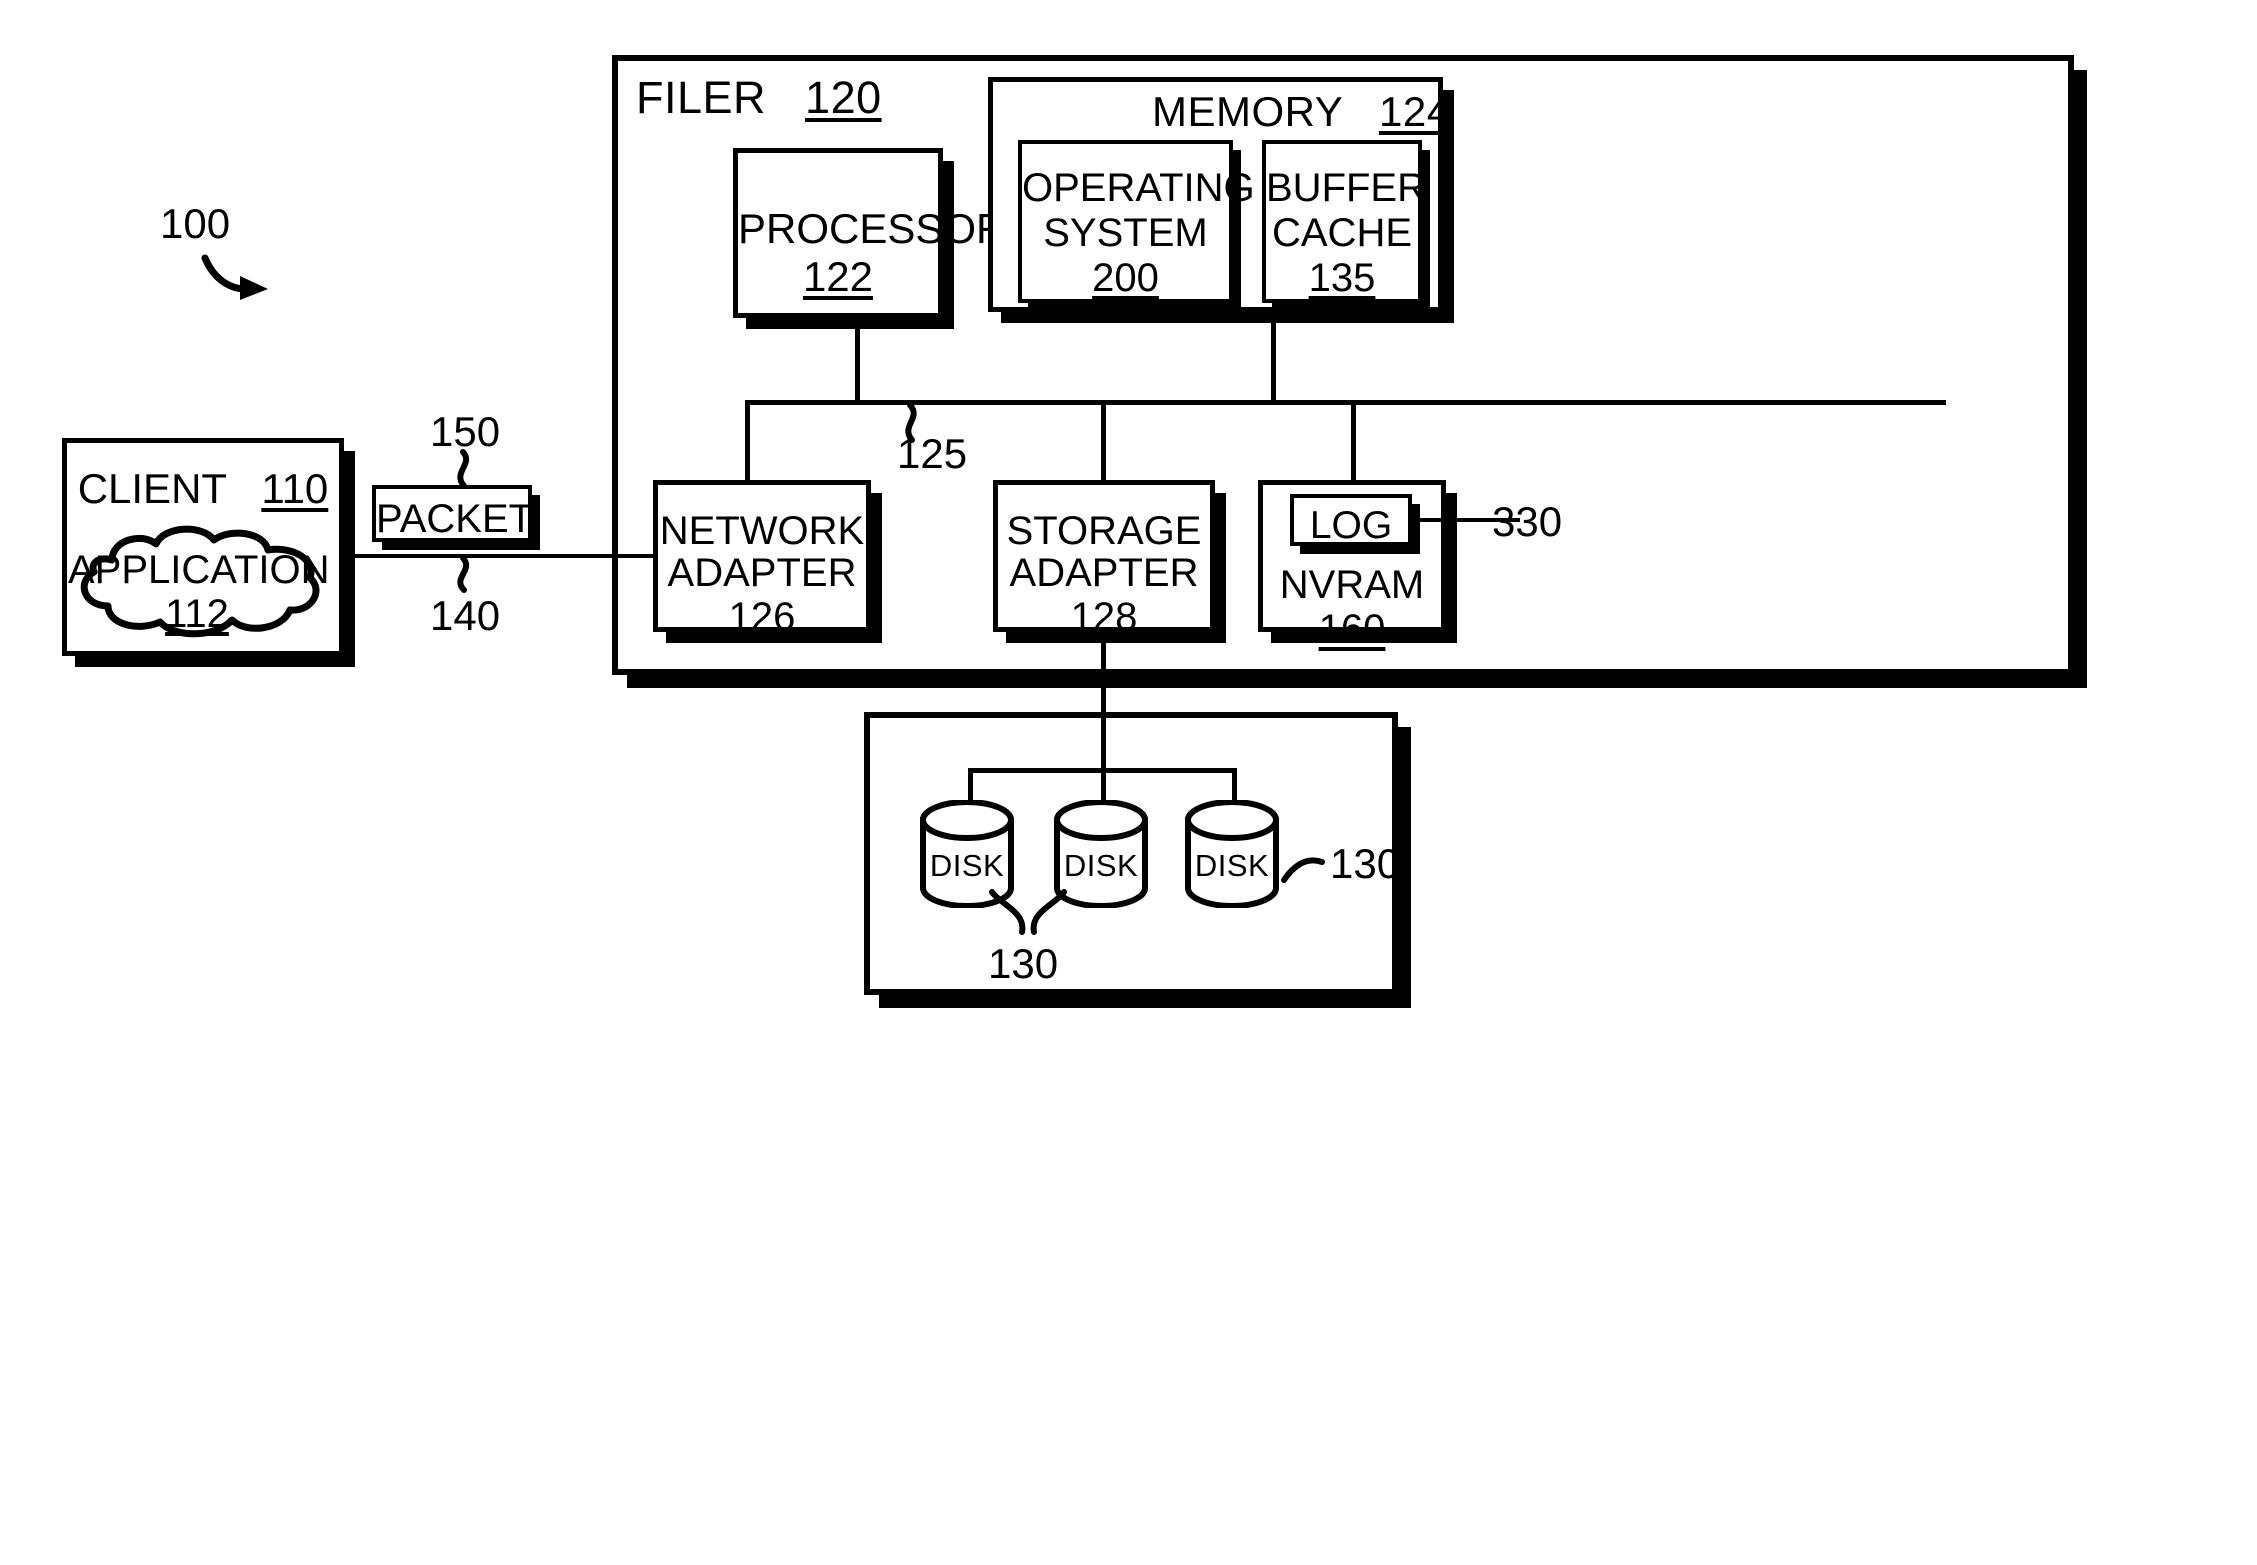 Image resolution: width=2257 pixels, height=1565 pixels. Describe the element at coordinates (1125, 233) in the screenshot. I see `operating-system-label-line2: SYSTEM` at that location.